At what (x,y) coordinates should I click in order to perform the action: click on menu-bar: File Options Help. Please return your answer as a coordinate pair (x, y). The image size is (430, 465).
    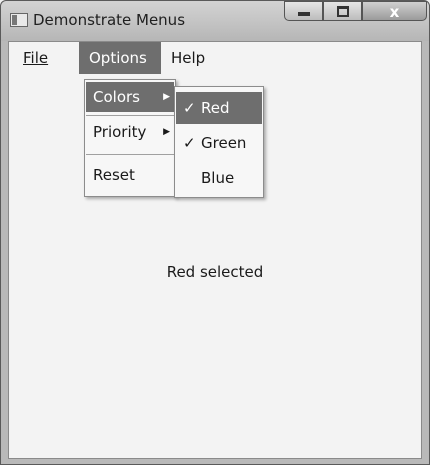
    Looking at the image, I should click on (215, 58).